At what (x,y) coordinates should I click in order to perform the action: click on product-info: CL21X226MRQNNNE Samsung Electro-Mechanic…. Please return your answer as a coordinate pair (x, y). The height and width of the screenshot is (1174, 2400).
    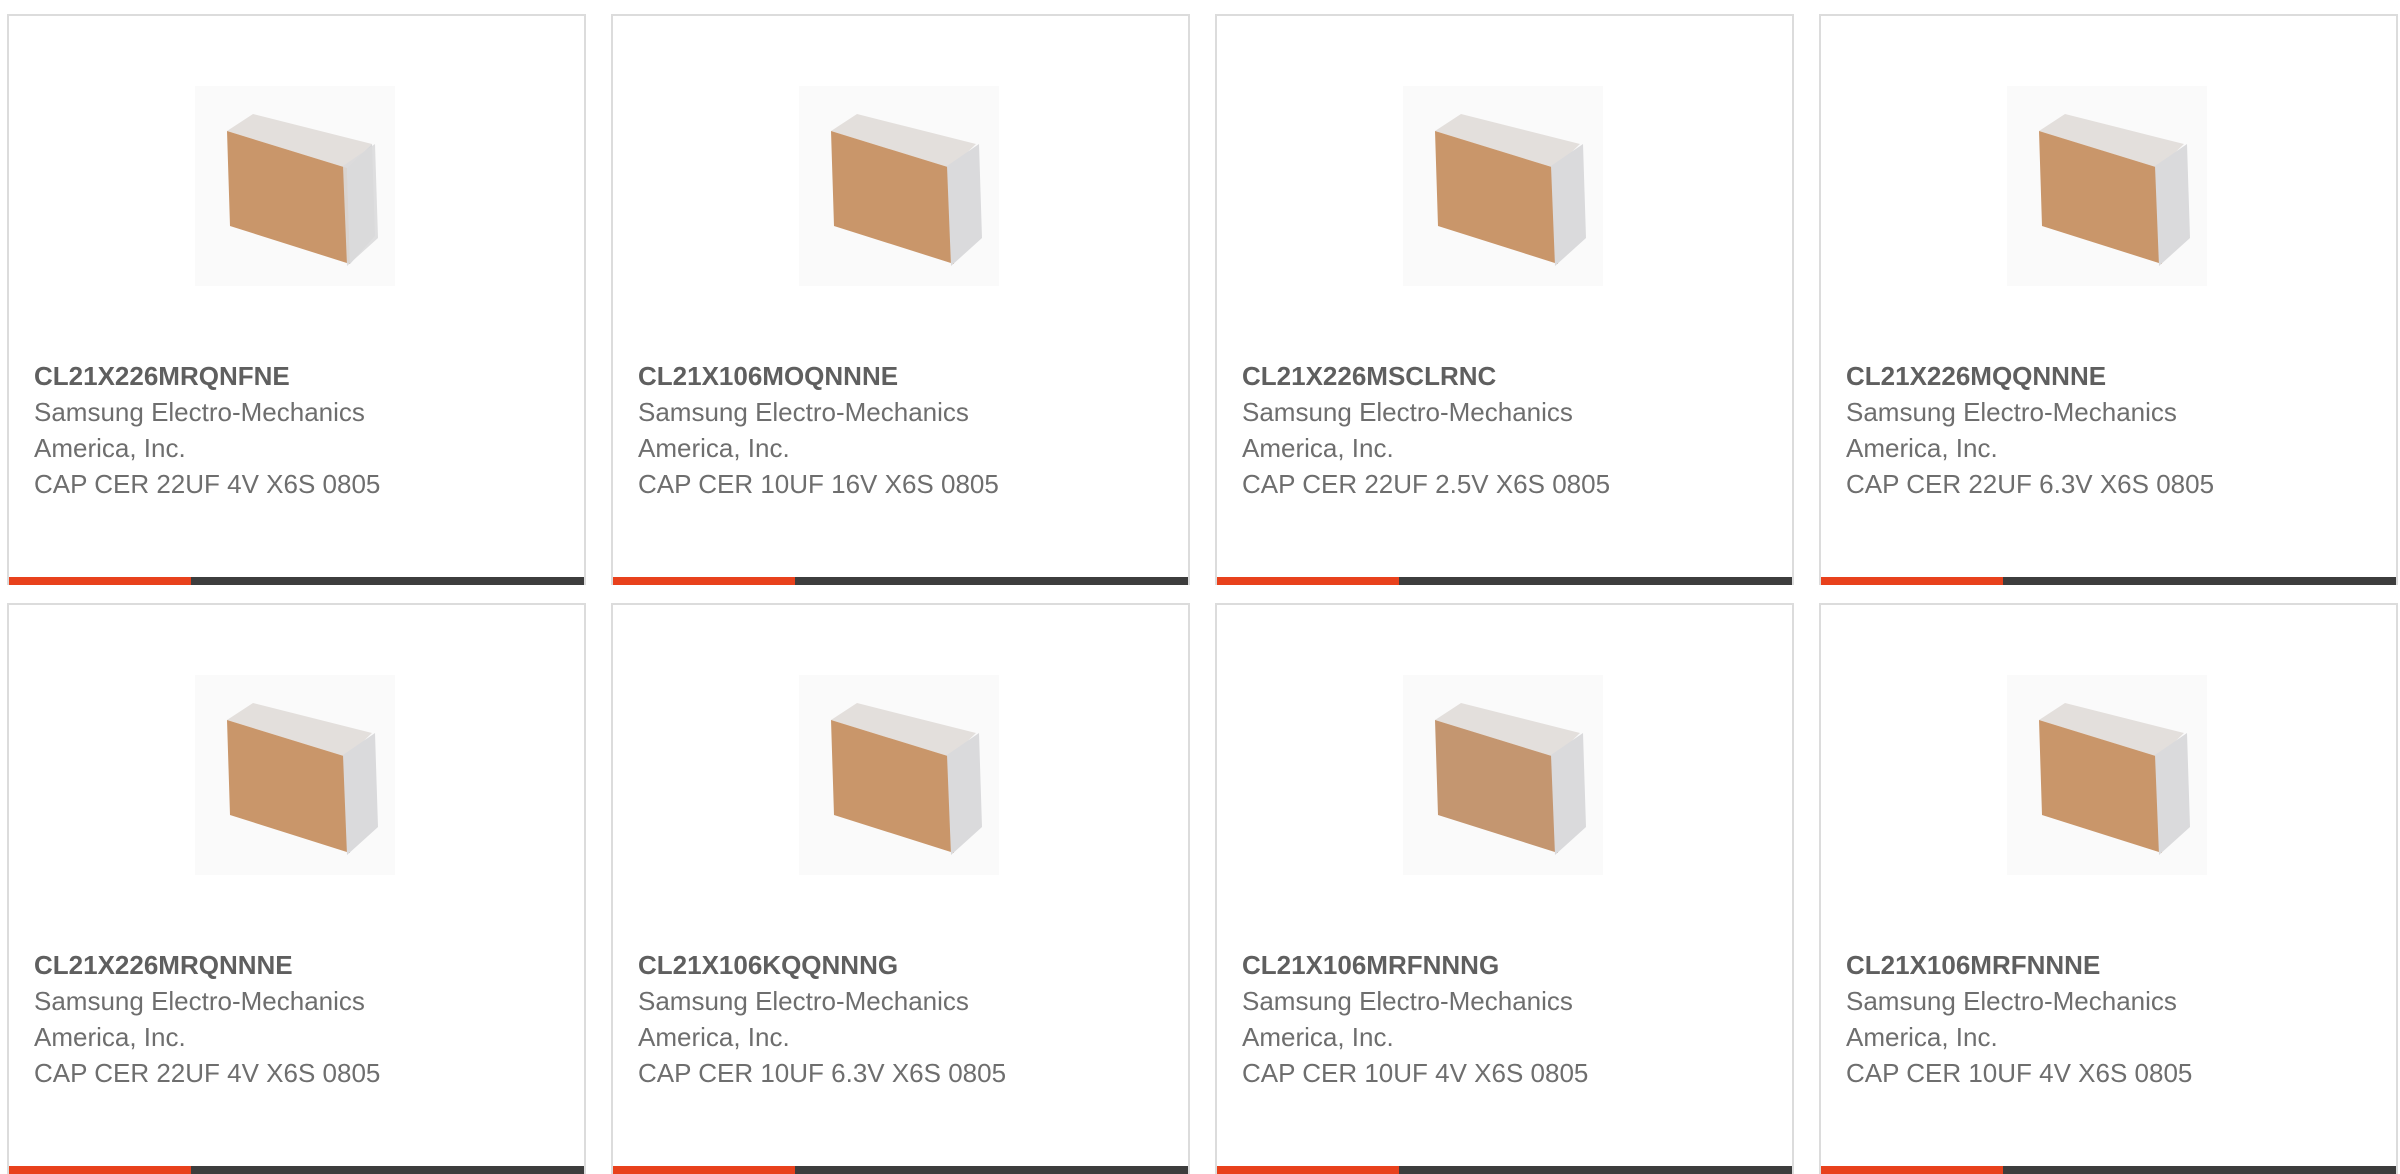
    Looking at the image, I should click on (294, 1019).